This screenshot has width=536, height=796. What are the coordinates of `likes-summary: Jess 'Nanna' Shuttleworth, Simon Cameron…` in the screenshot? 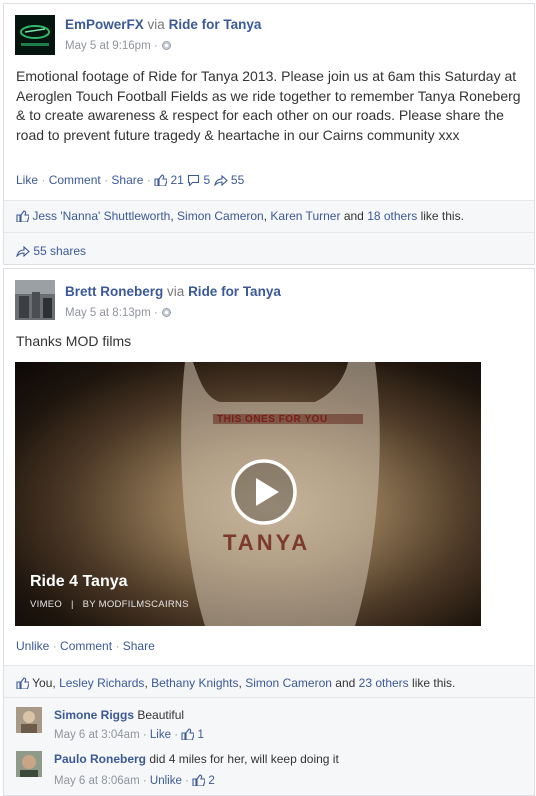 It's located at (269, 216).